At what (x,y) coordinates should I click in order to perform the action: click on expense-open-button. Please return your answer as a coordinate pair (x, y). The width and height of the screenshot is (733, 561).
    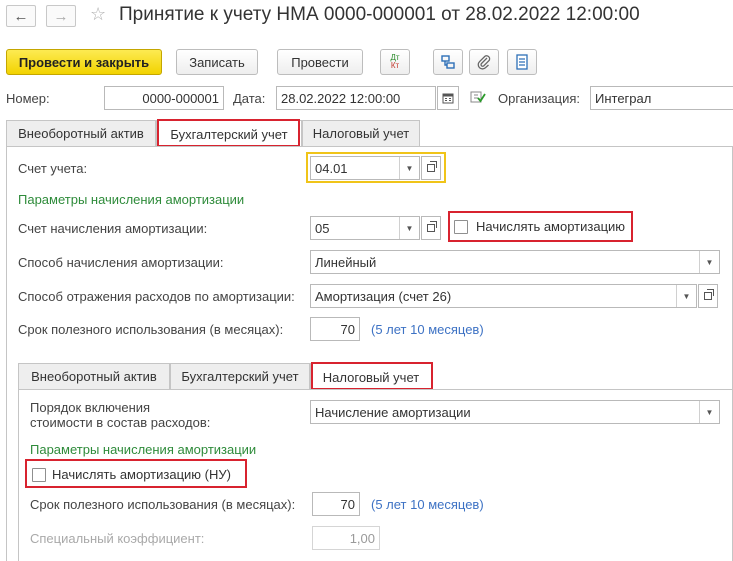
    Looking at the image, I should click on (708, 296).